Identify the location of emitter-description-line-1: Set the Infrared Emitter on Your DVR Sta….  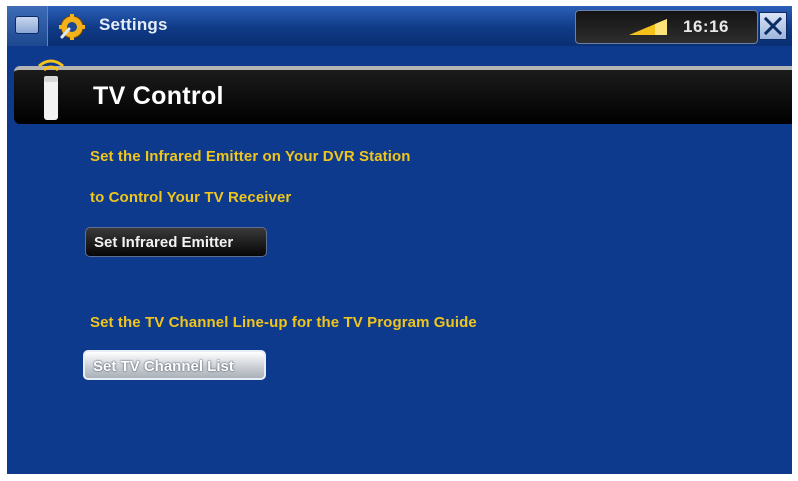
(250, 156).